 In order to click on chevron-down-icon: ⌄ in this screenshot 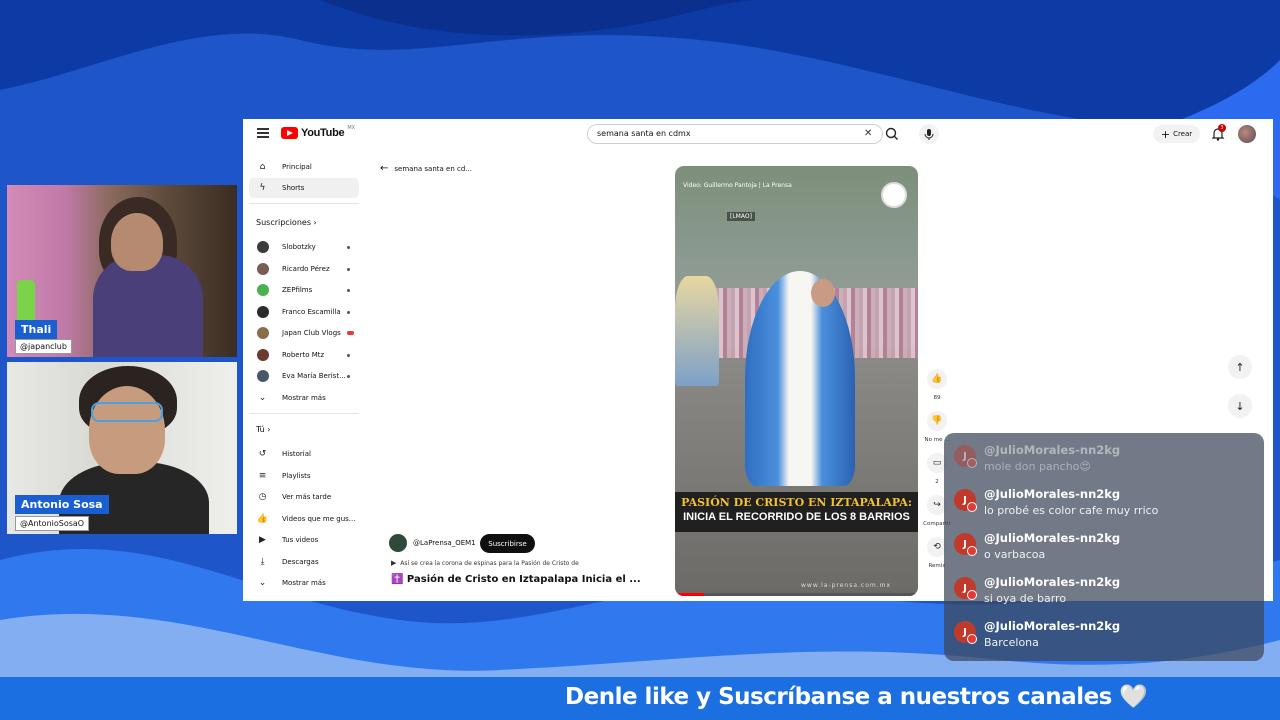, I will do `click(262, 583)`.